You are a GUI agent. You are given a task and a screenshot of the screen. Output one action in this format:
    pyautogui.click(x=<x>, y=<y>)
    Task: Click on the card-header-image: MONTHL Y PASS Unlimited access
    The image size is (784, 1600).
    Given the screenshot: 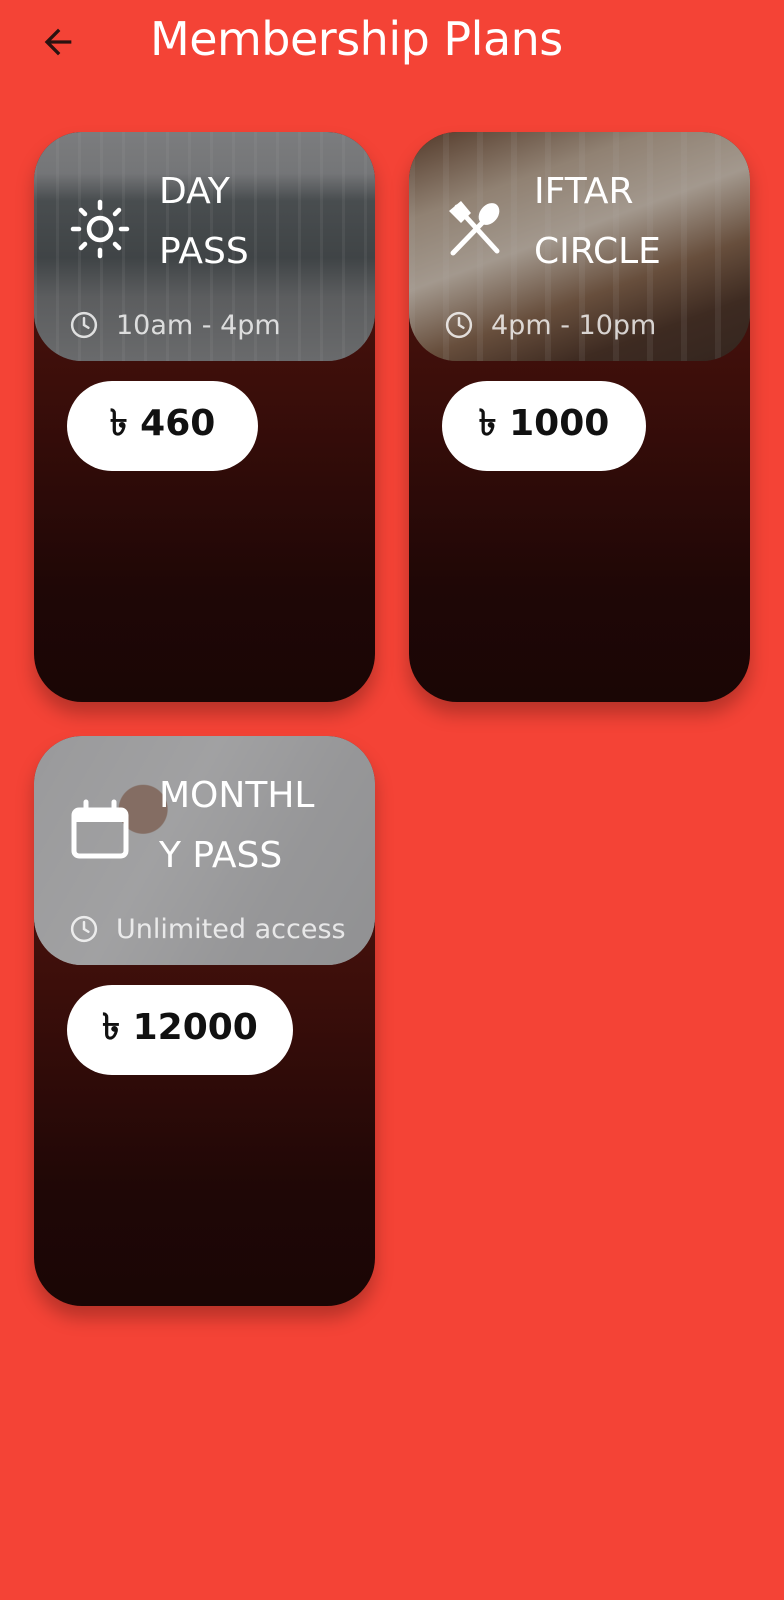 What is the action you would take?
    pyautogui.click(x=204, y=850)
    